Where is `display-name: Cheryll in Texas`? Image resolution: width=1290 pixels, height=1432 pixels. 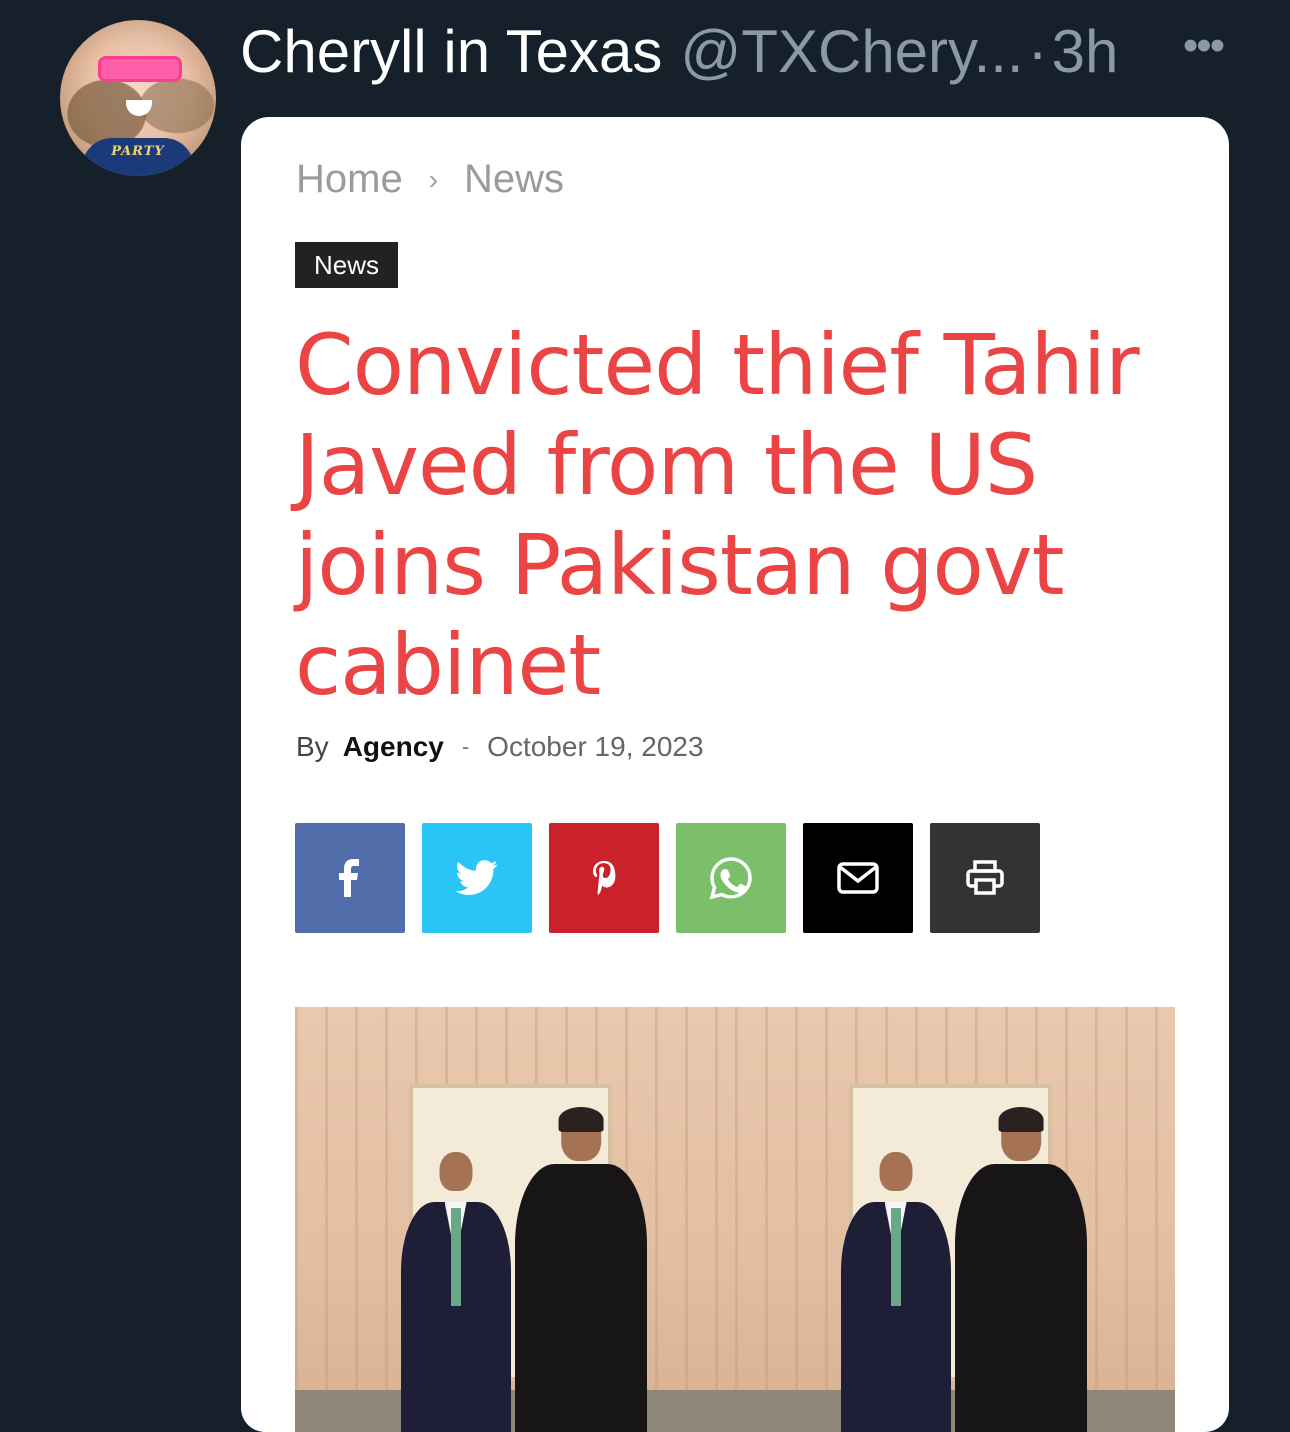 display-name: Cheryll in Texas is located at coordinates (451, 52).